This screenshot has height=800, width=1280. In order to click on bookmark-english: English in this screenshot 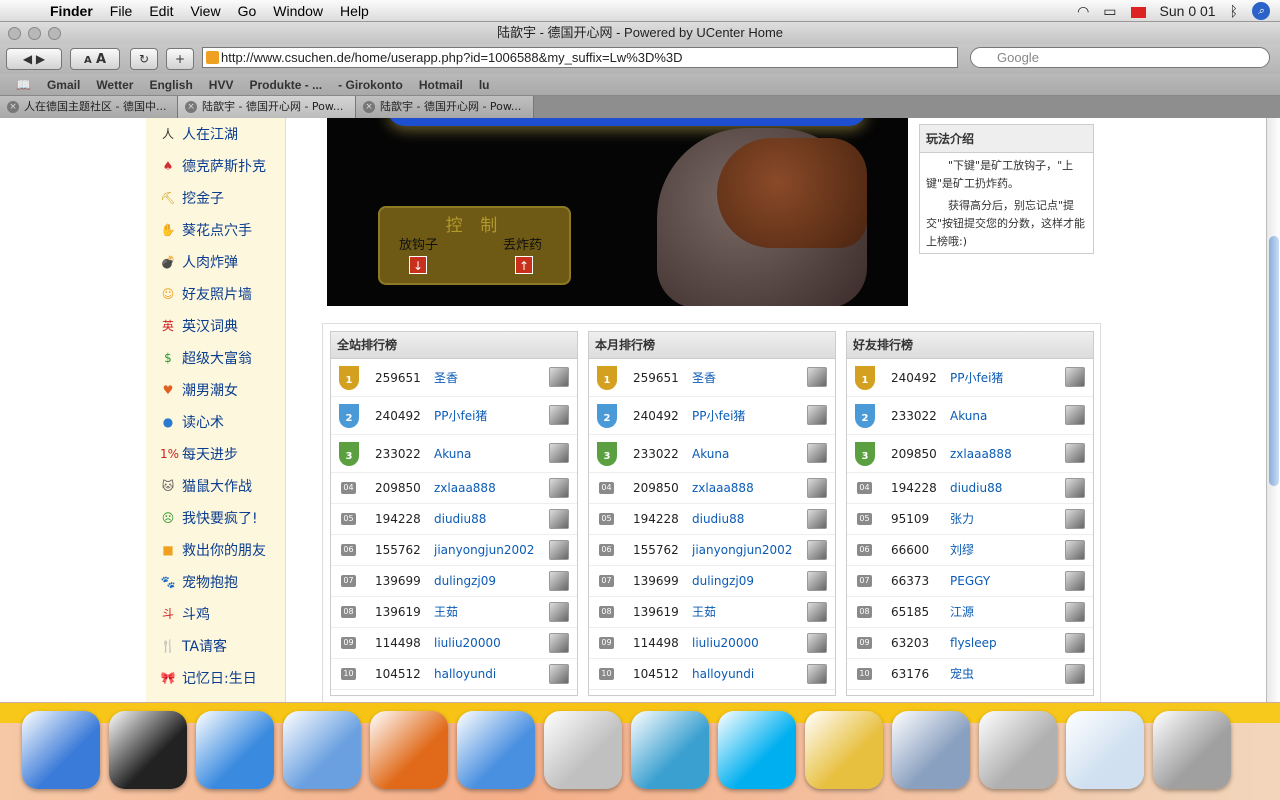, I will do `click(170, 85)`.